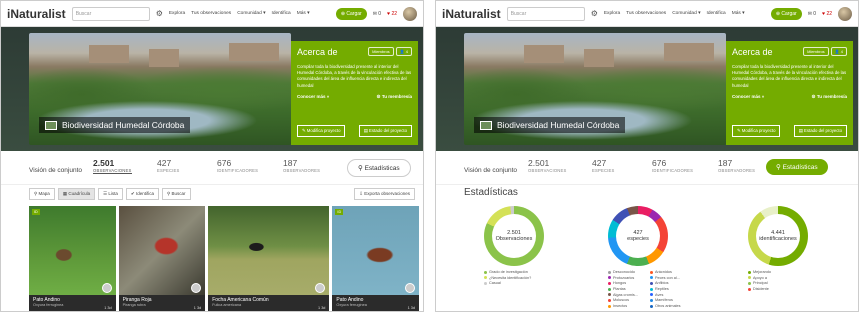 The width and height of the screenshot is (859, 312). I want to click on building-shape, so click(599, 58).